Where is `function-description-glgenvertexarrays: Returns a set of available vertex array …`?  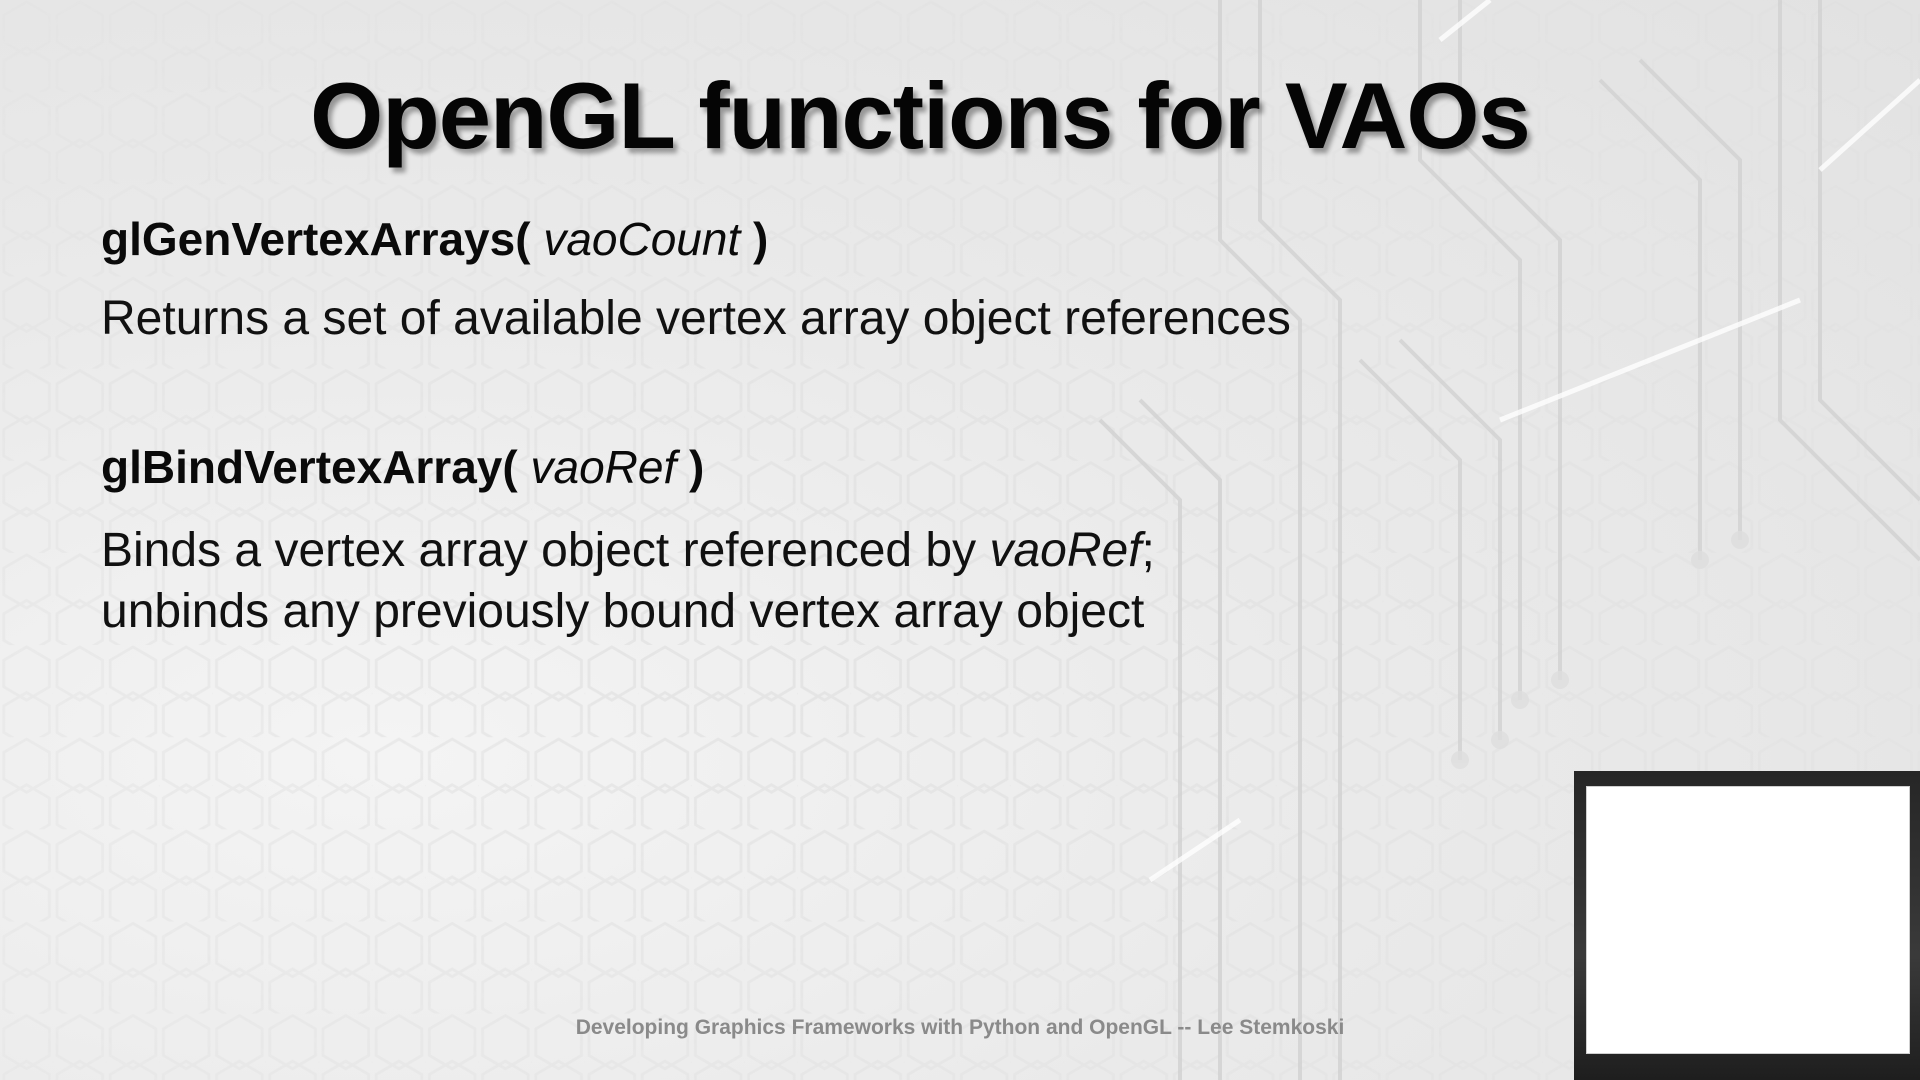
function-description-glgenvertexarrays: Returns a set of available vertex array … is located at coordinates (696, 318).